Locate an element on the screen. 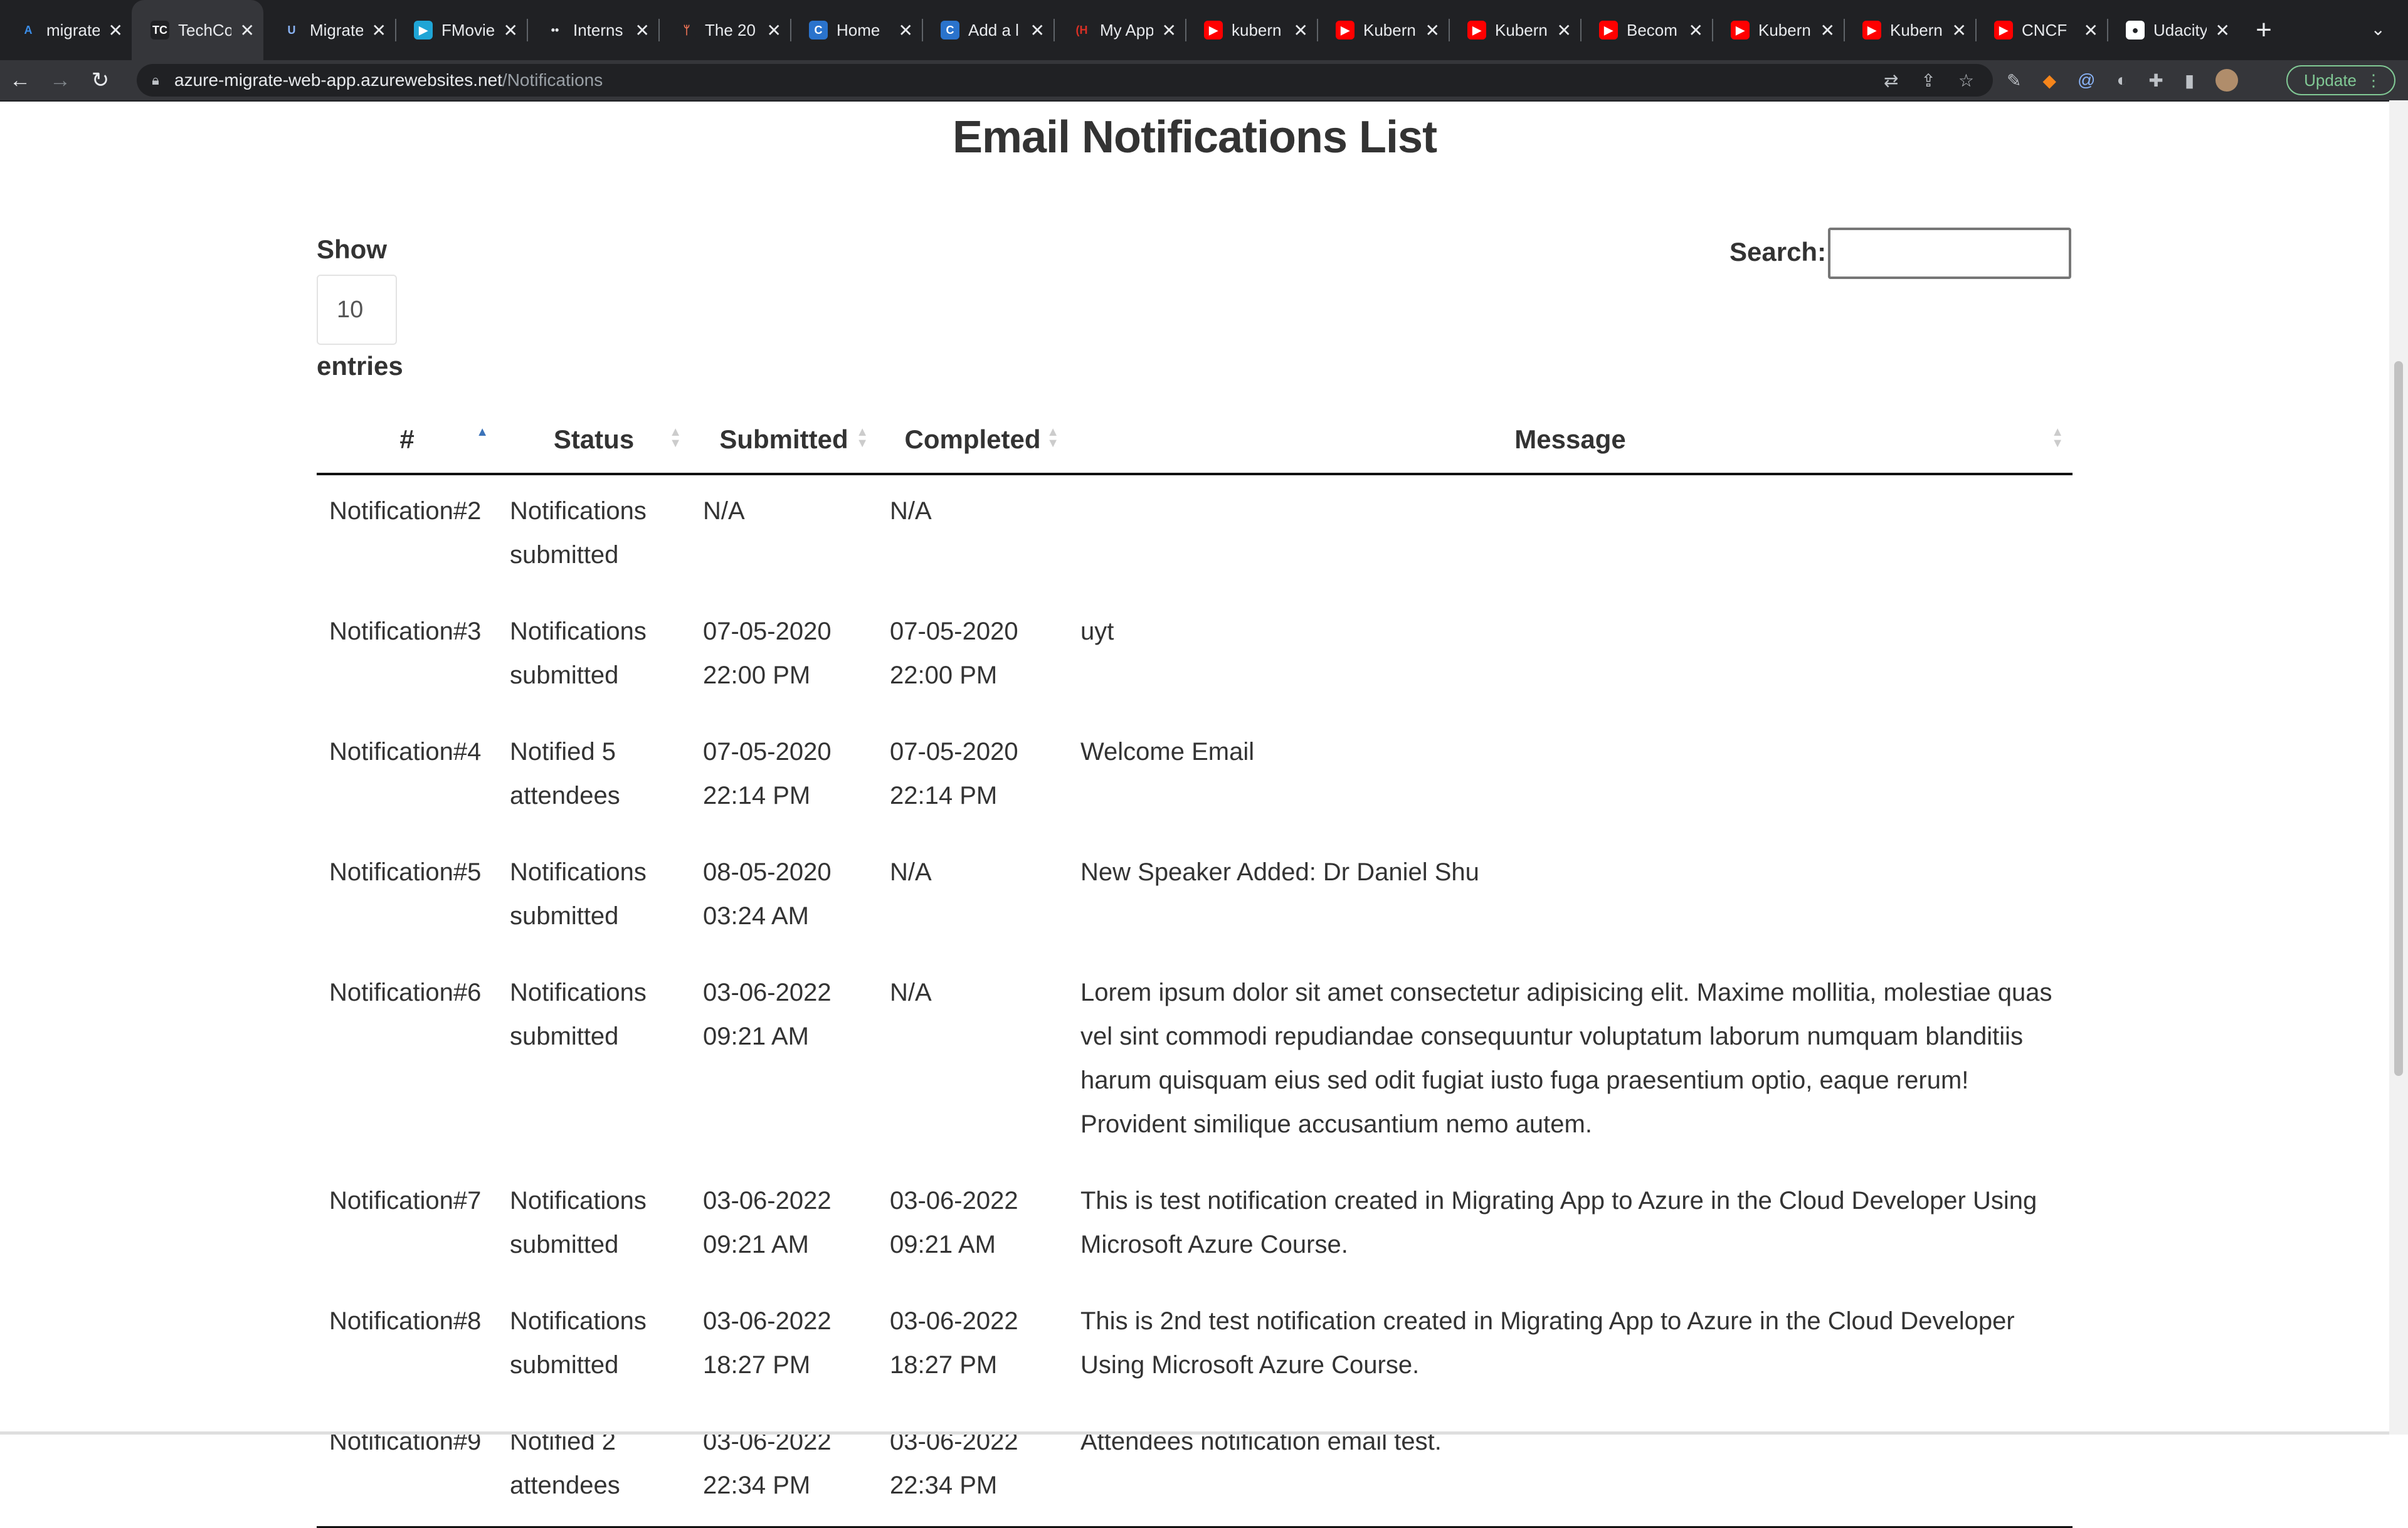  tab-title: migrate is located at coordinates (73, 30).